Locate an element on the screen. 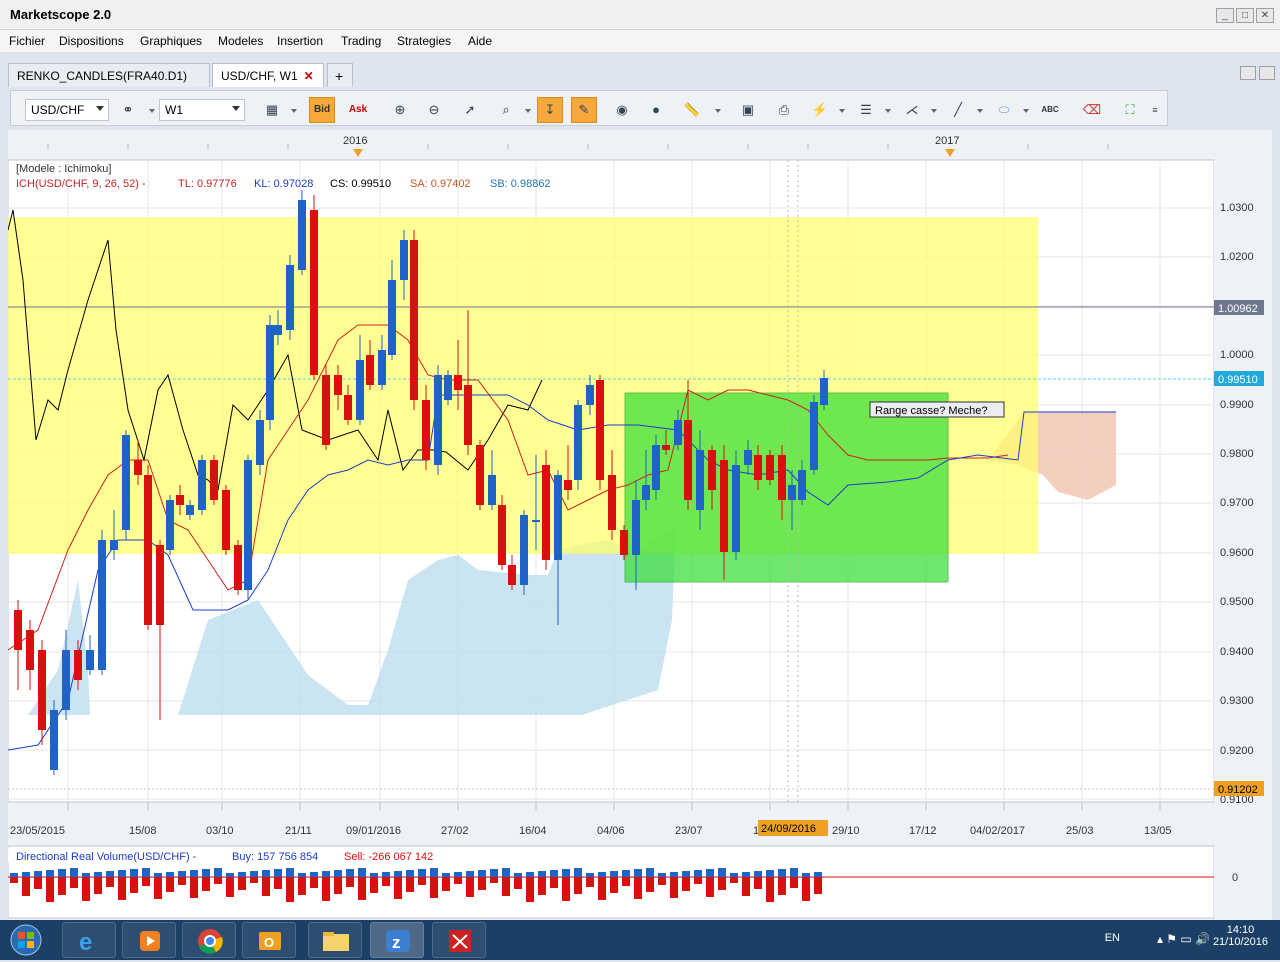 This screenshot has width=1280, height=962. eraser-icon: ⌫ is located at coordinates (1092, 110).